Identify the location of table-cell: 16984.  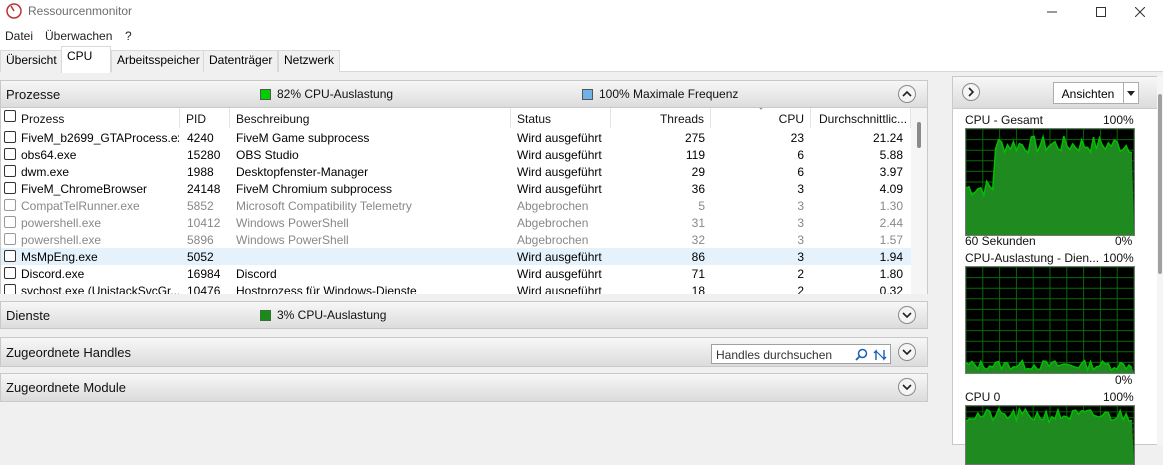
(204, 274).